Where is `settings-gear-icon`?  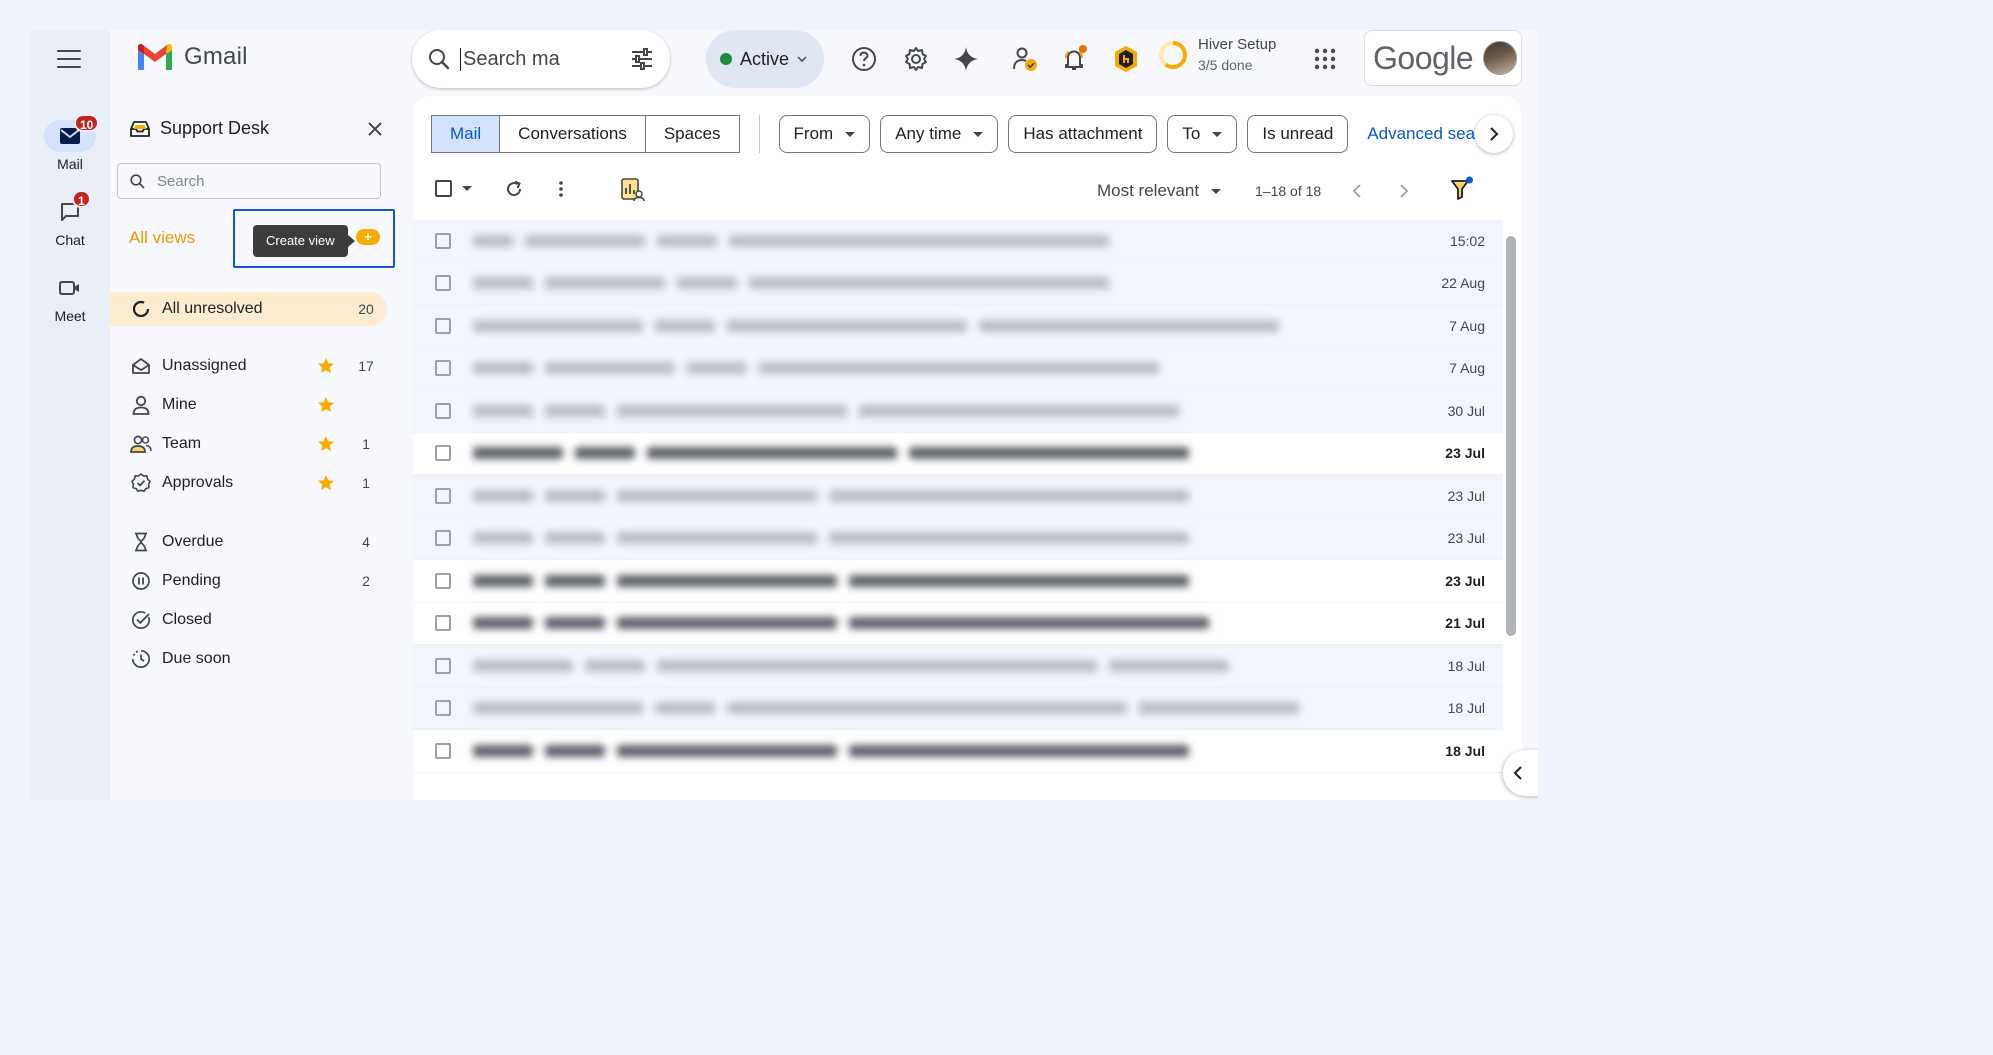 settings-gear-icon is located at coordinates (916, 59).